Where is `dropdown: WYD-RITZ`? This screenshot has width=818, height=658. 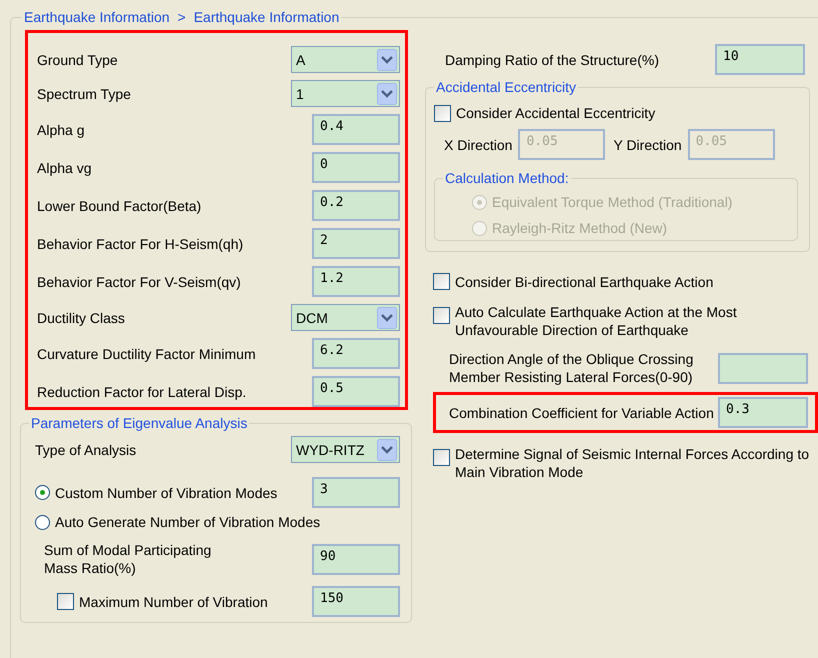
dropdown: WYD-RITZ is located at coordinates (345, 449).